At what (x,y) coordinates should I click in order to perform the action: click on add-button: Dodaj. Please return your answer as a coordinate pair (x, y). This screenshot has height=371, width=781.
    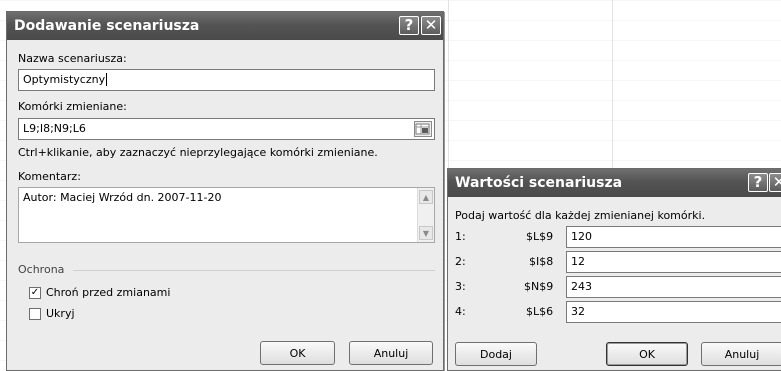
    Looking at the image, I should click on (496, 354).